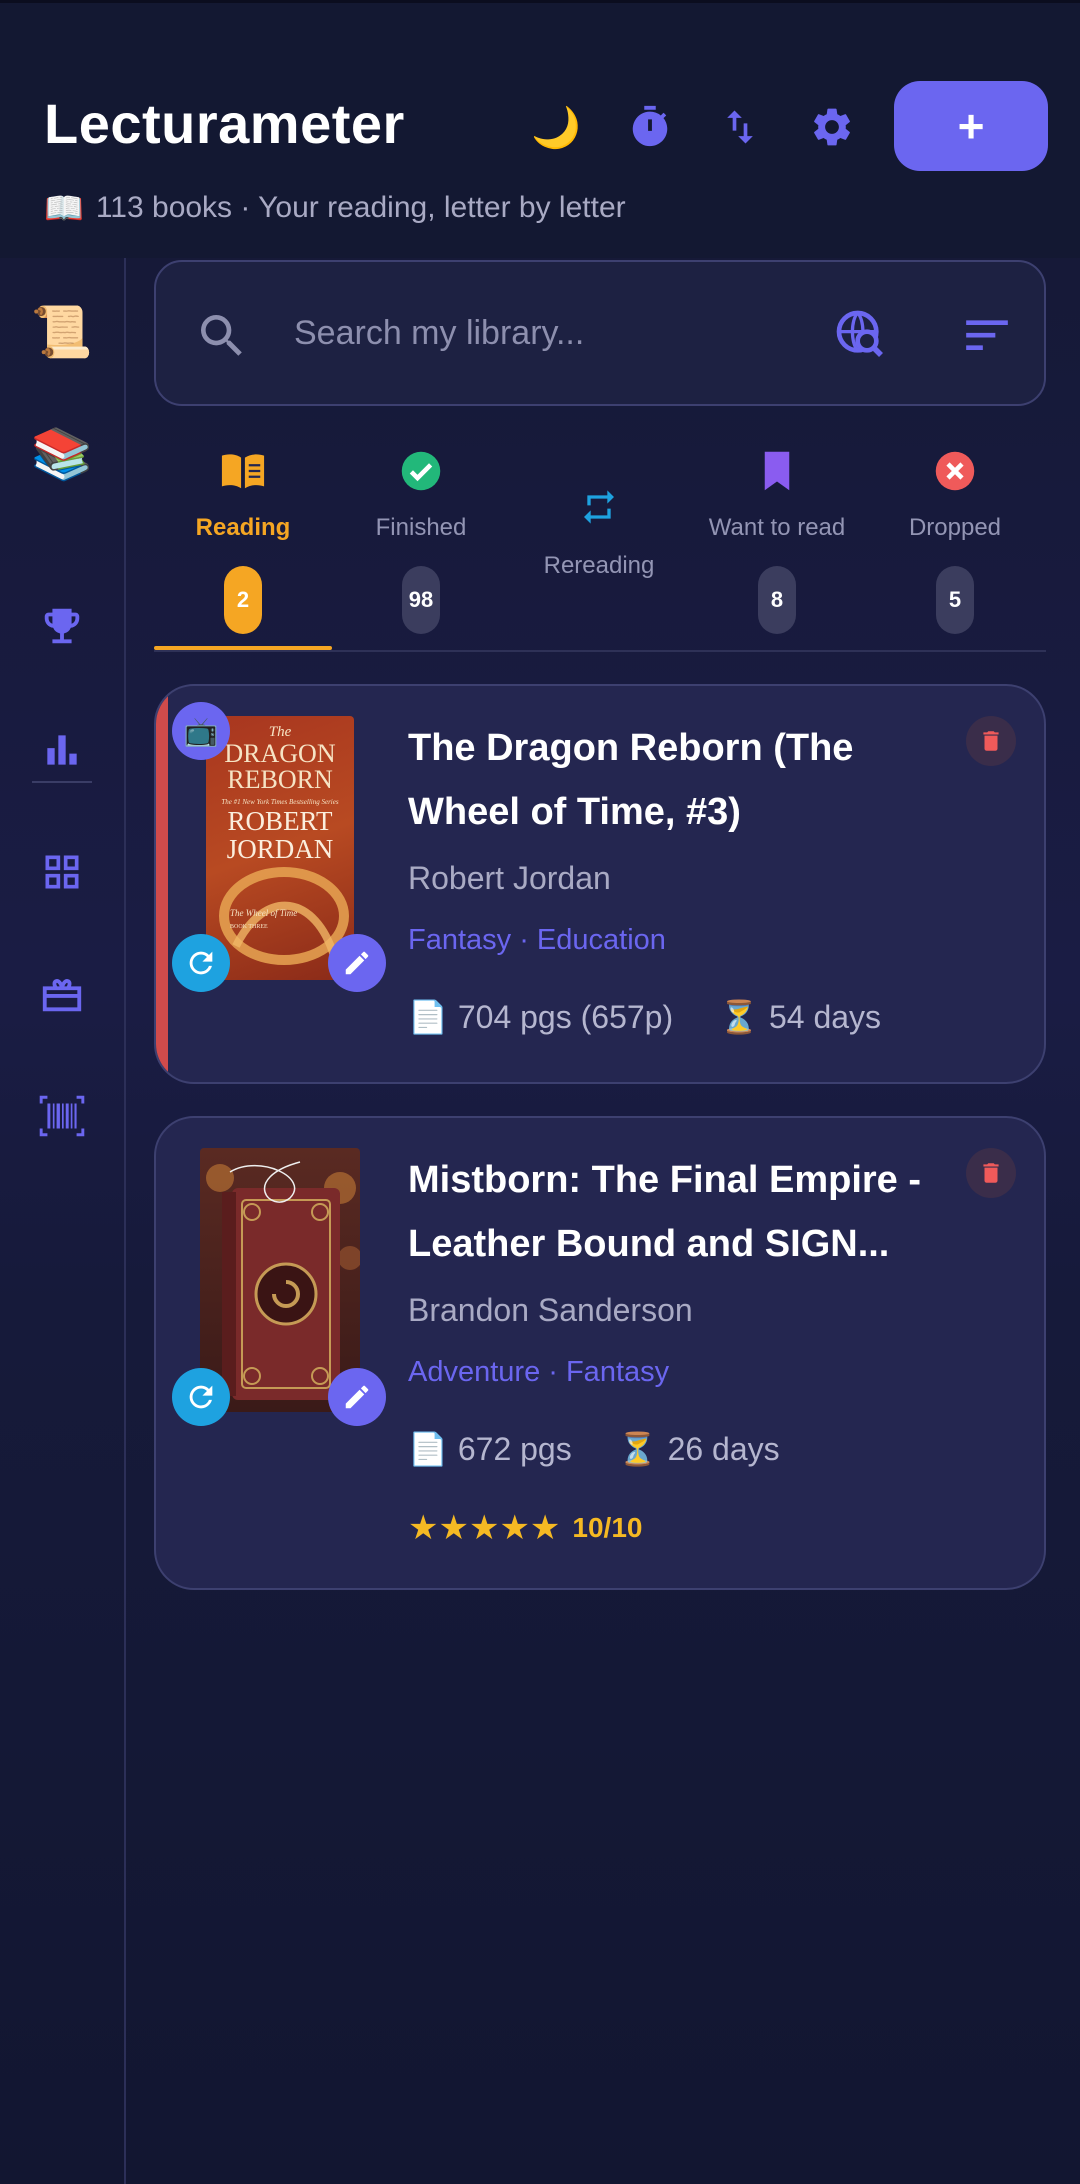  I want to click on open-book-icon, so click(243, 471).